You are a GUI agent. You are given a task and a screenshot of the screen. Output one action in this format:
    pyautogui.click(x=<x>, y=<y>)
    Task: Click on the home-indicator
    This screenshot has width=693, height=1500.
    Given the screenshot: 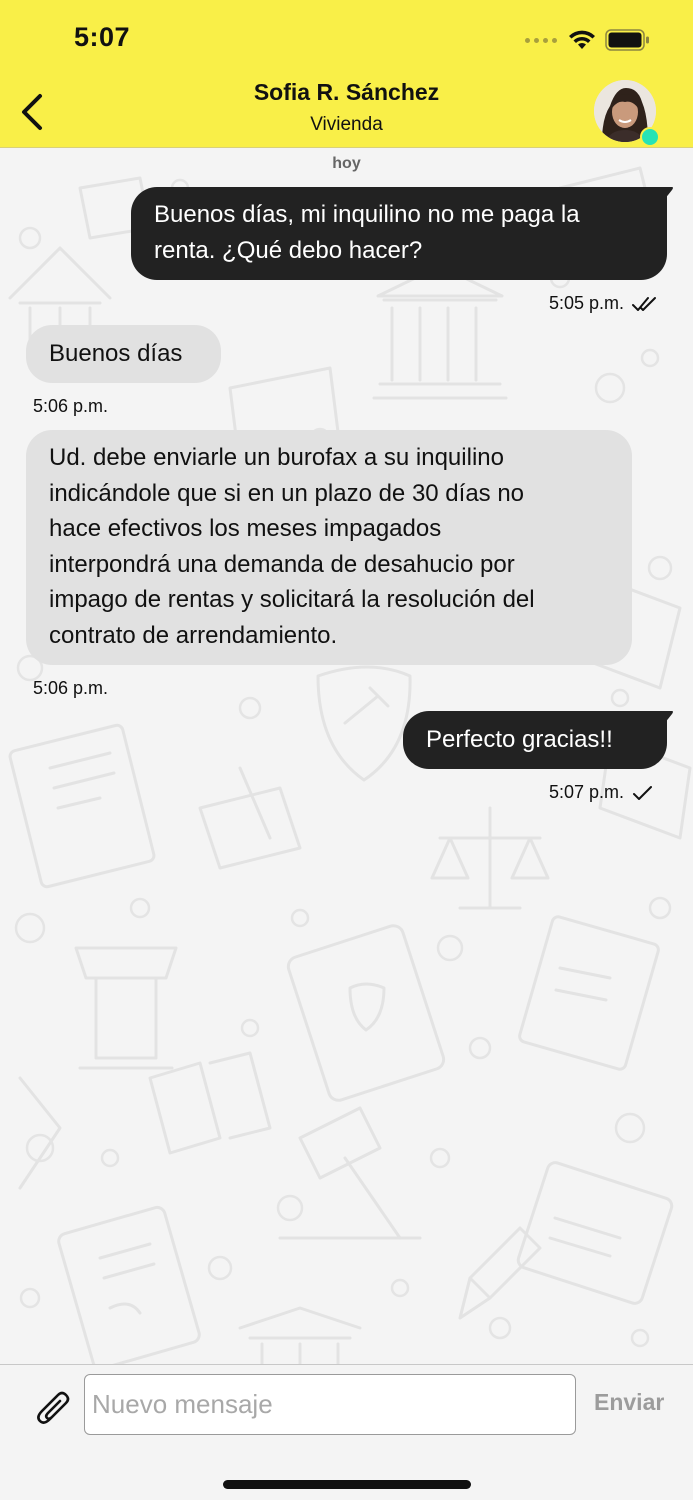 What is the action you would take?
    pyautogui.click(x=347, y=1484)
    